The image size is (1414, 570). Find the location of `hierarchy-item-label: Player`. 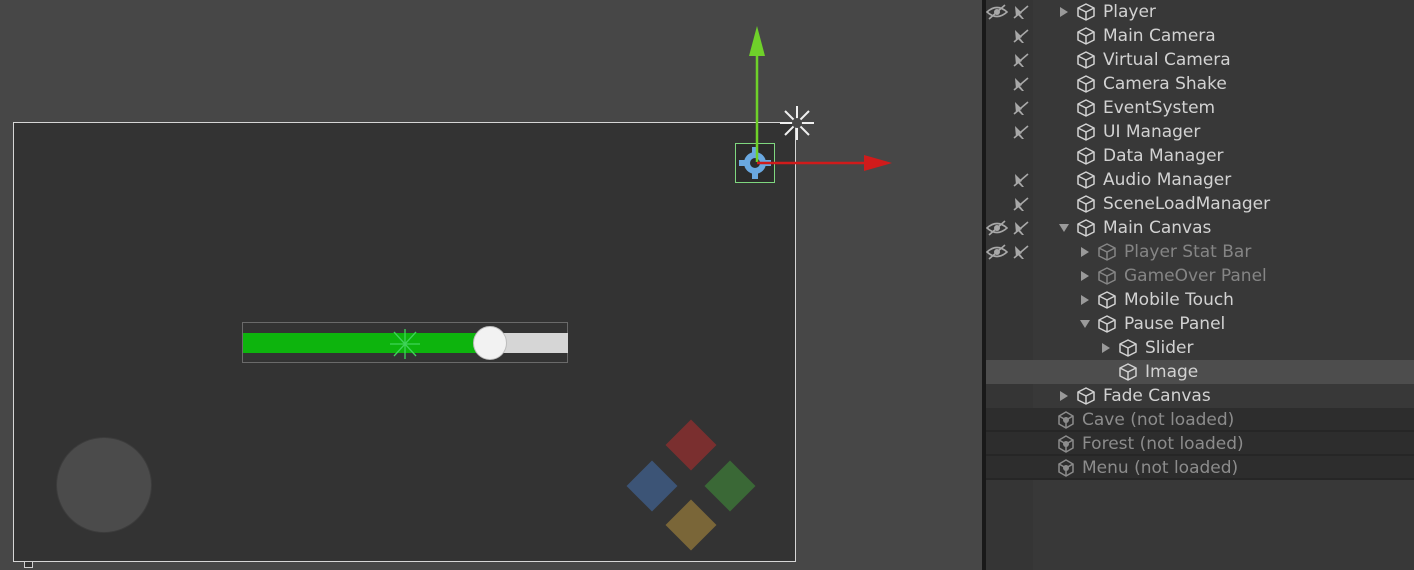

hierarchy-item-label: Player is located at coordinates (1129, 12).